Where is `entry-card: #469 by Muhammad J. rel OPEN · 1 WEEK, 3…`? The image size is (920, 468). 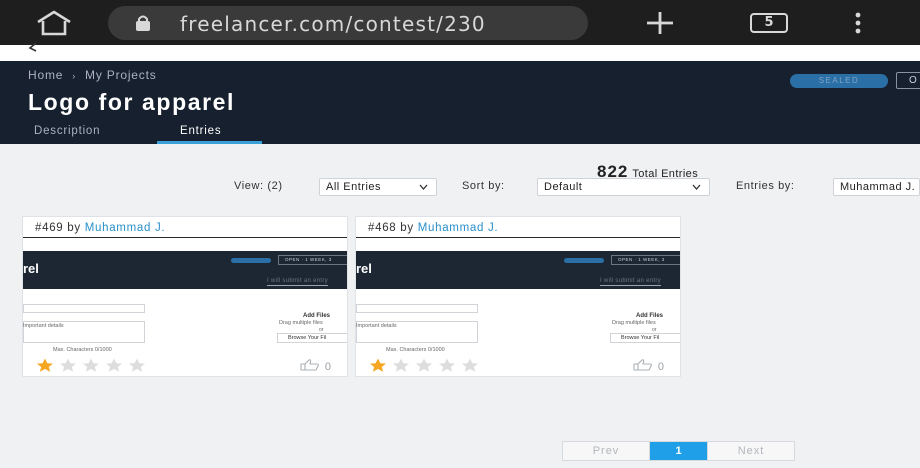 entry-card: #469 by Muhammad J. rel OPEN · 1 WEEK, 3… is located at coordinates (185, 296).